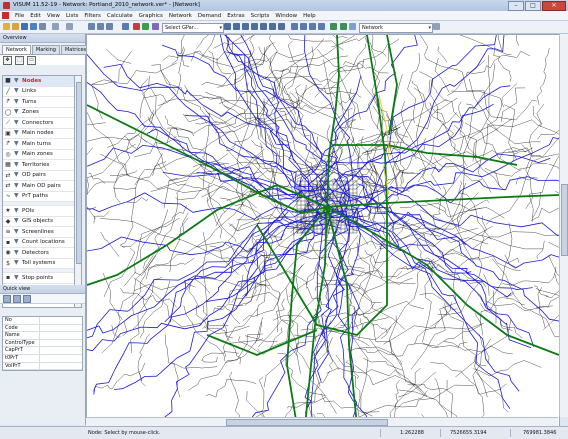  What do you see at coordinates (235, 16) in the screenshot?
I see `menu-extras: Extras` at bounding box center [235, 16].